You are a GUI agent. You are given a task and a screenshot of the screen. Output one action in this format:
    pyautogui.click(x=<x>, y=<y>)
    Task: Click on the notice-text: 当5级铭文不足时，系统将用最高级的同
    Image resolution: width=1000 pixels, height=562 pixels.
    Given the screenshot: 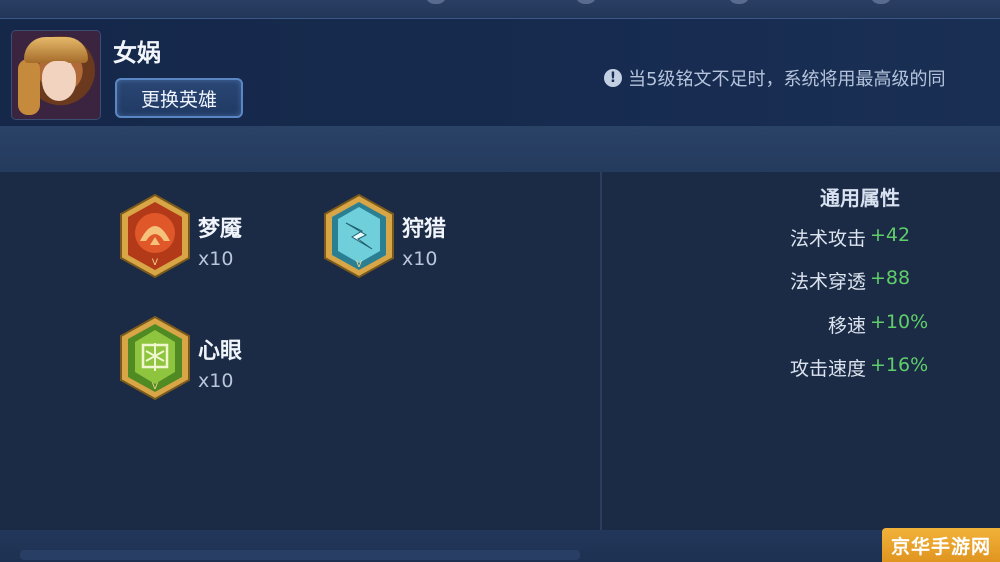 What is the action you would take?
    pyautogui.click(x=787, y=79)
    